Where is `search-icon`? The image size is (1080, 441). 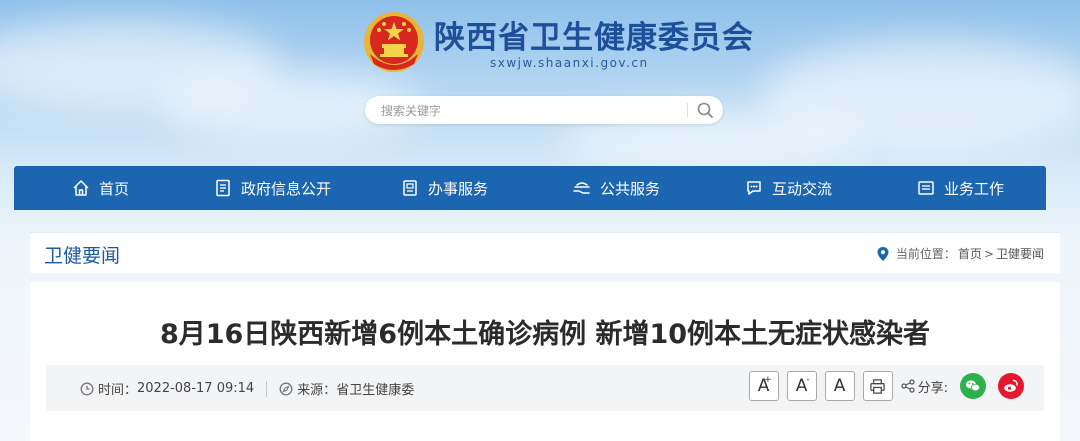
search-icon is located at coordinates (705, 110).